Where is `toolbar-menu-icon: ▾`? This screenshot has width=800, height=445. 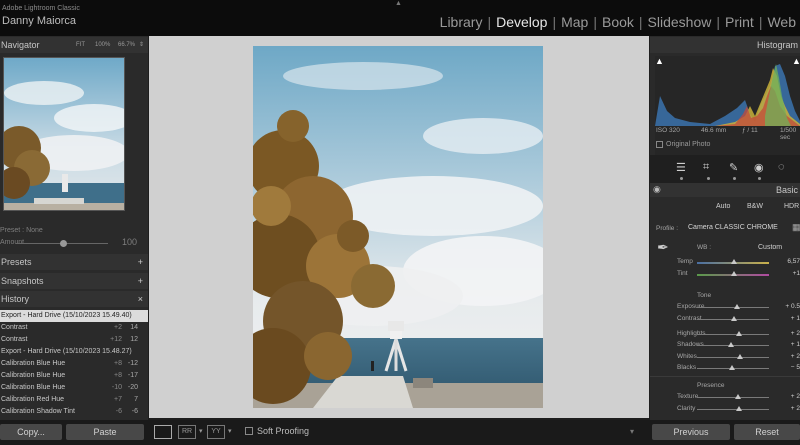 toolbar-menu-icon: ▾ is located at coordinates (632, 431).